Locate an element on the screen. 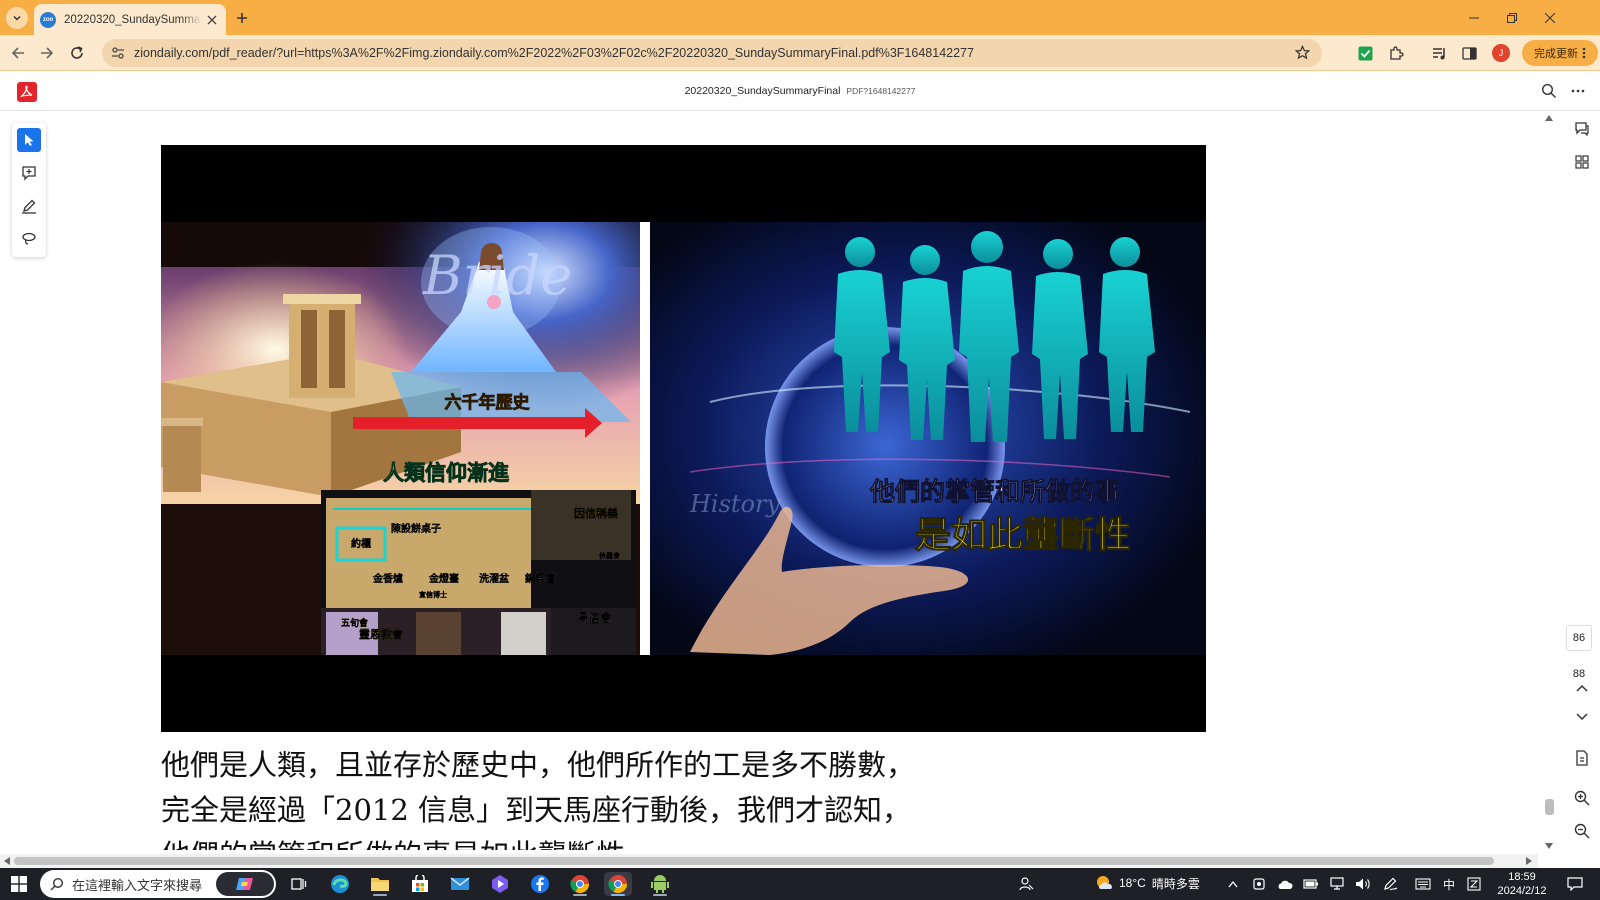 This screenshot has height=900, width=1600. timeline-label-1: 約櫃 is located at coordinates (361, 543).